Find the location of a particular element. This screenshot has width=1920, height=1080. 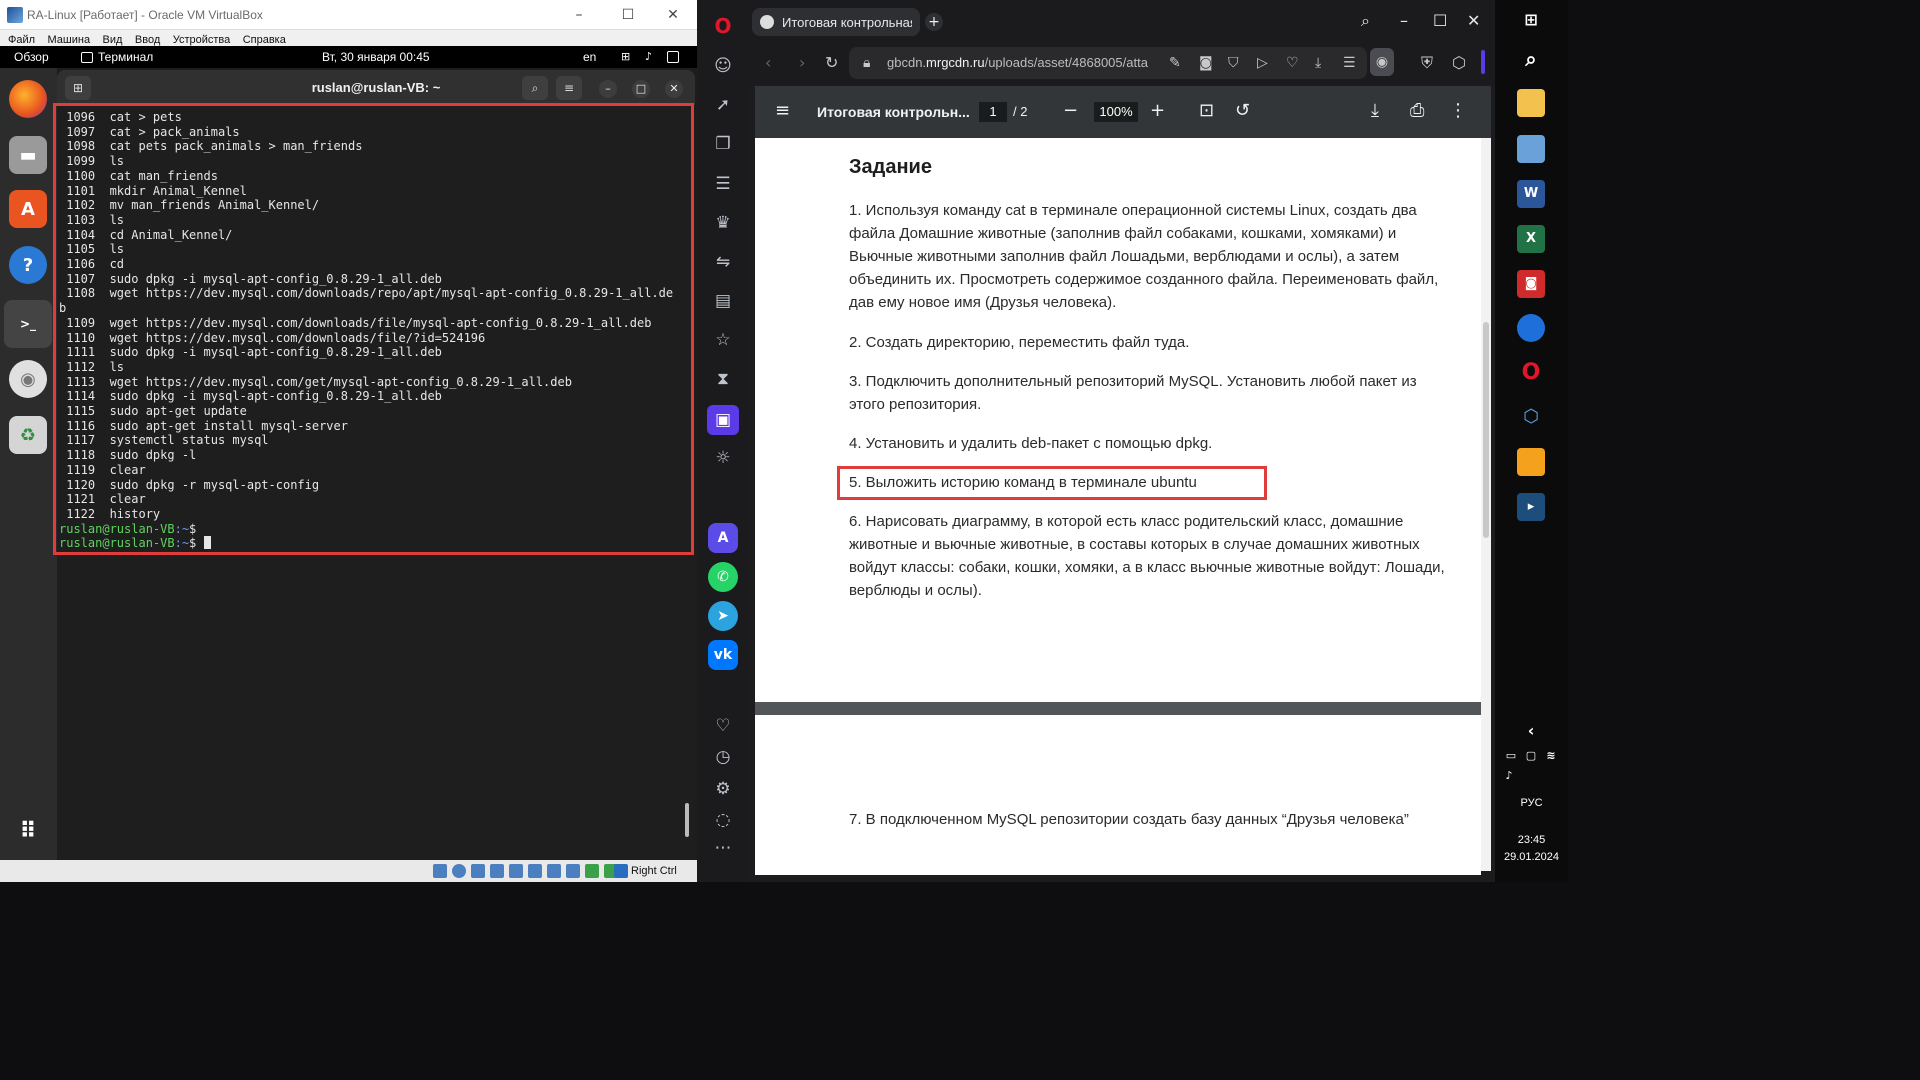

volume-icon: ♪ is located at coordinates (1509, 776).